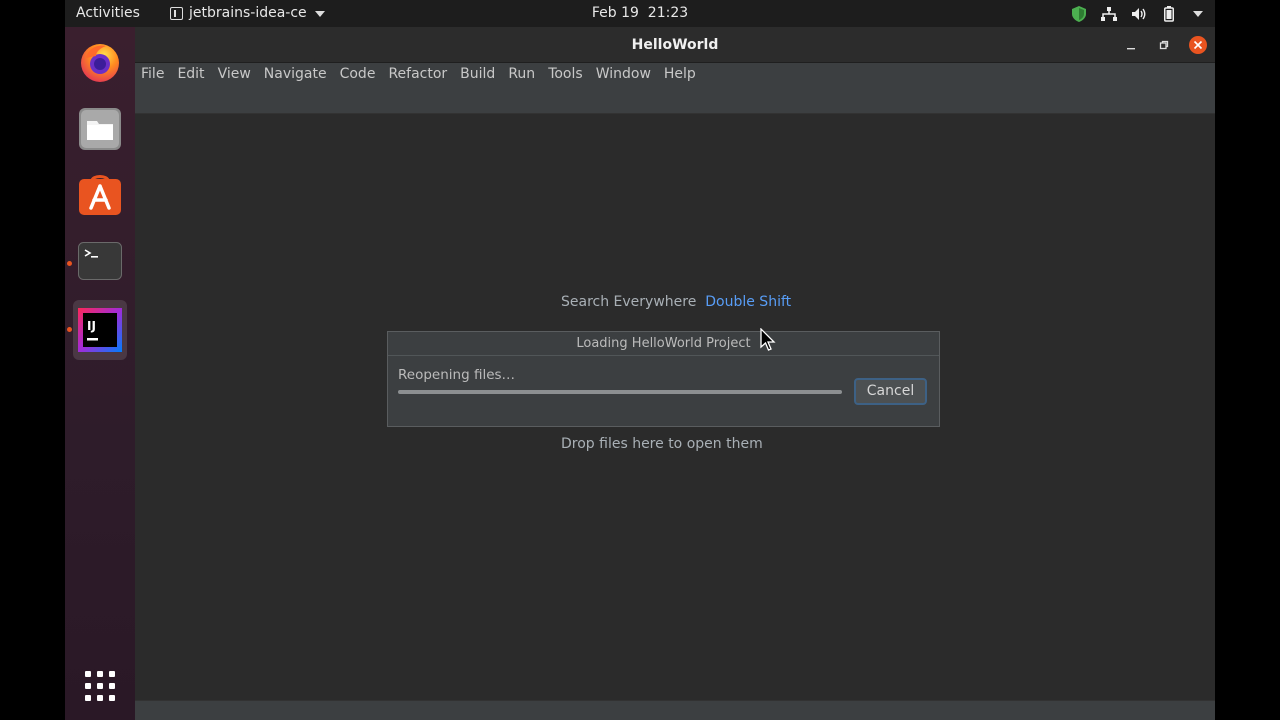 The image size is (1280, 720). I want to click on clock-button: Feb 19 21:23, so click(640, 13).